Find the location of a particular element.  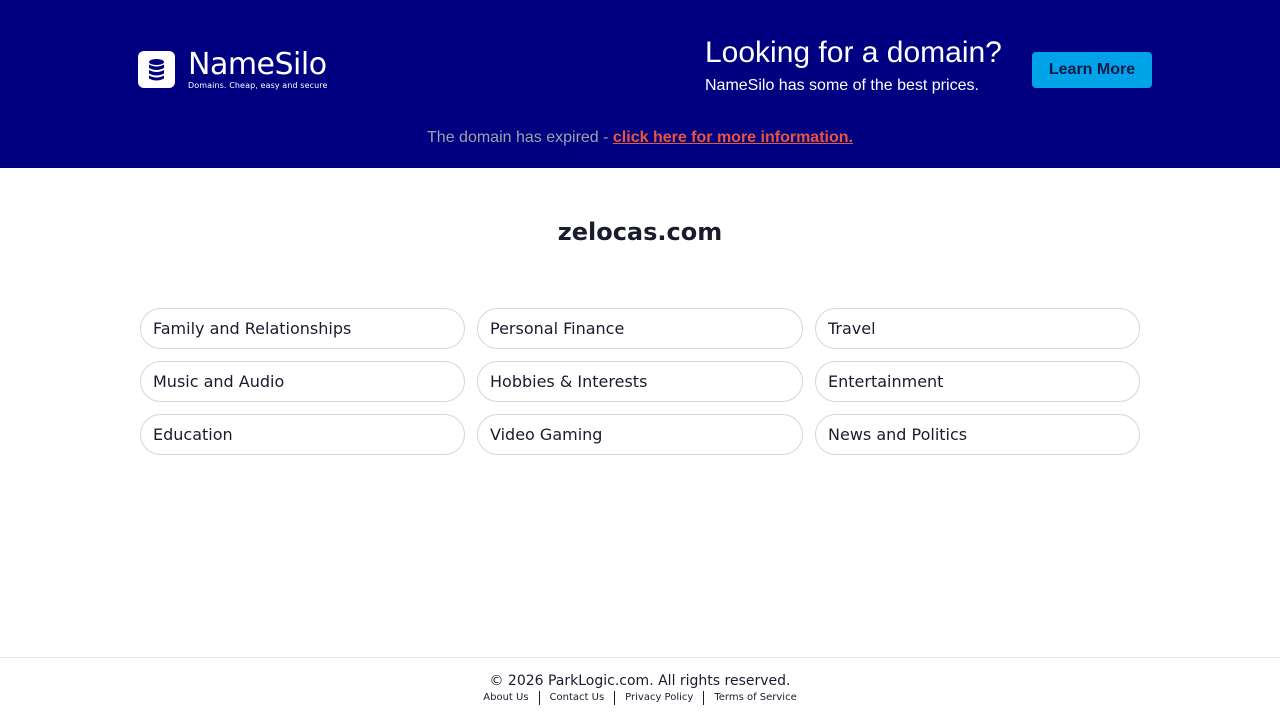

category-hobbies-and-interests: Hobbies & Interests is located at coordinates (640, 381).